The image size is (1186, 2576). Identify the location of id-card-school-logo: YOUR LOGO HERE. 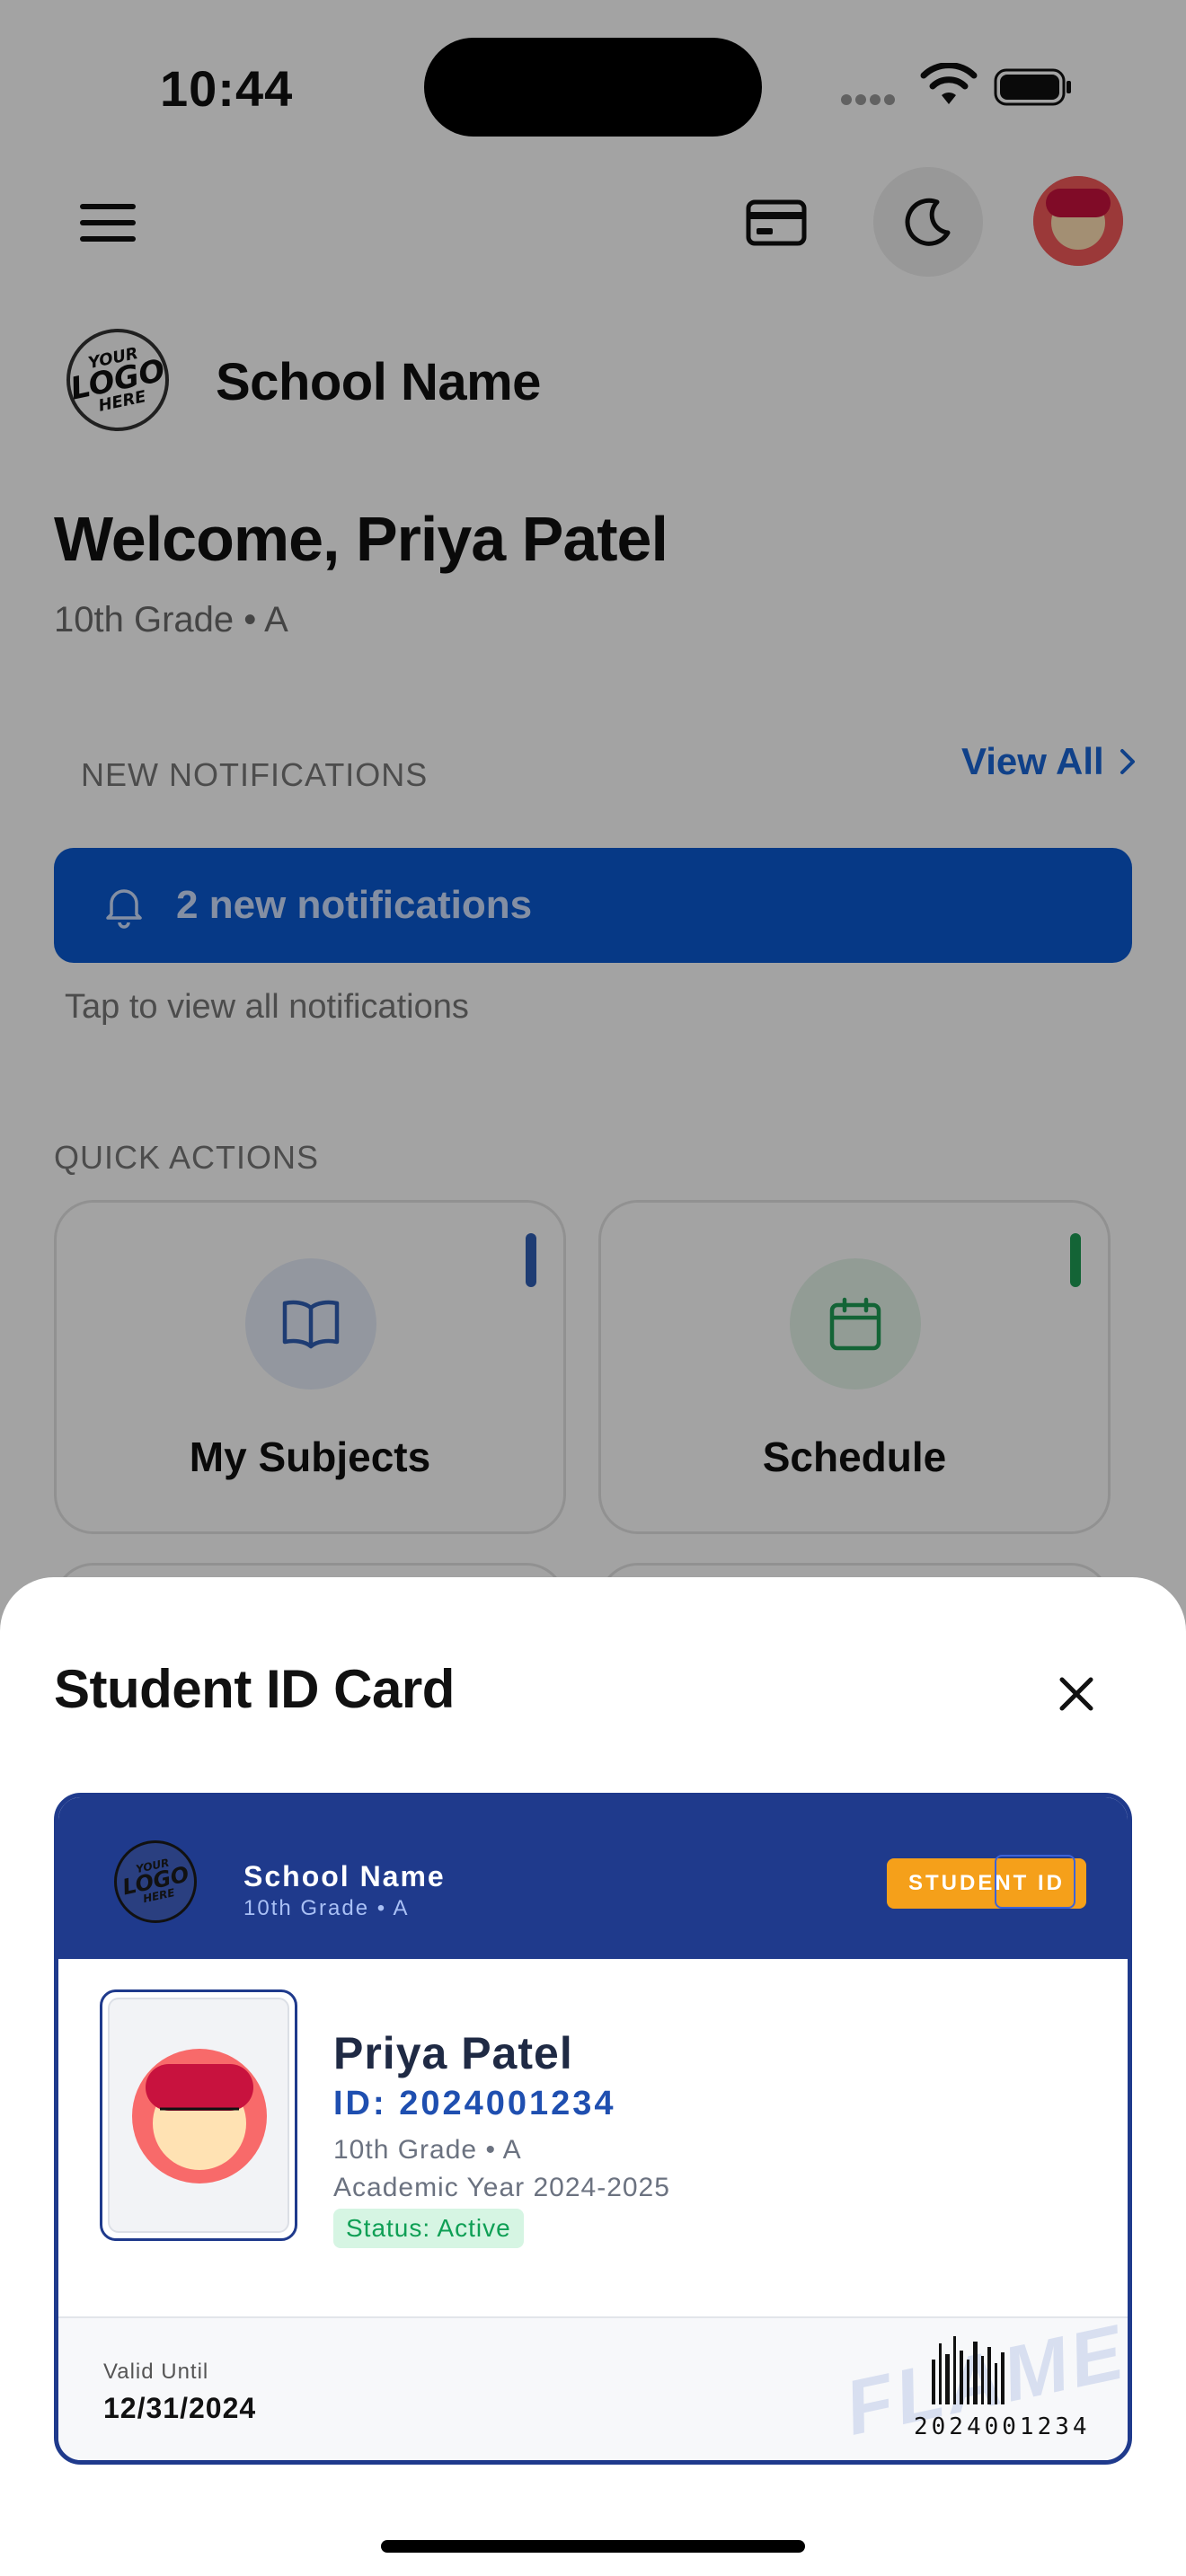
(155, 1881).